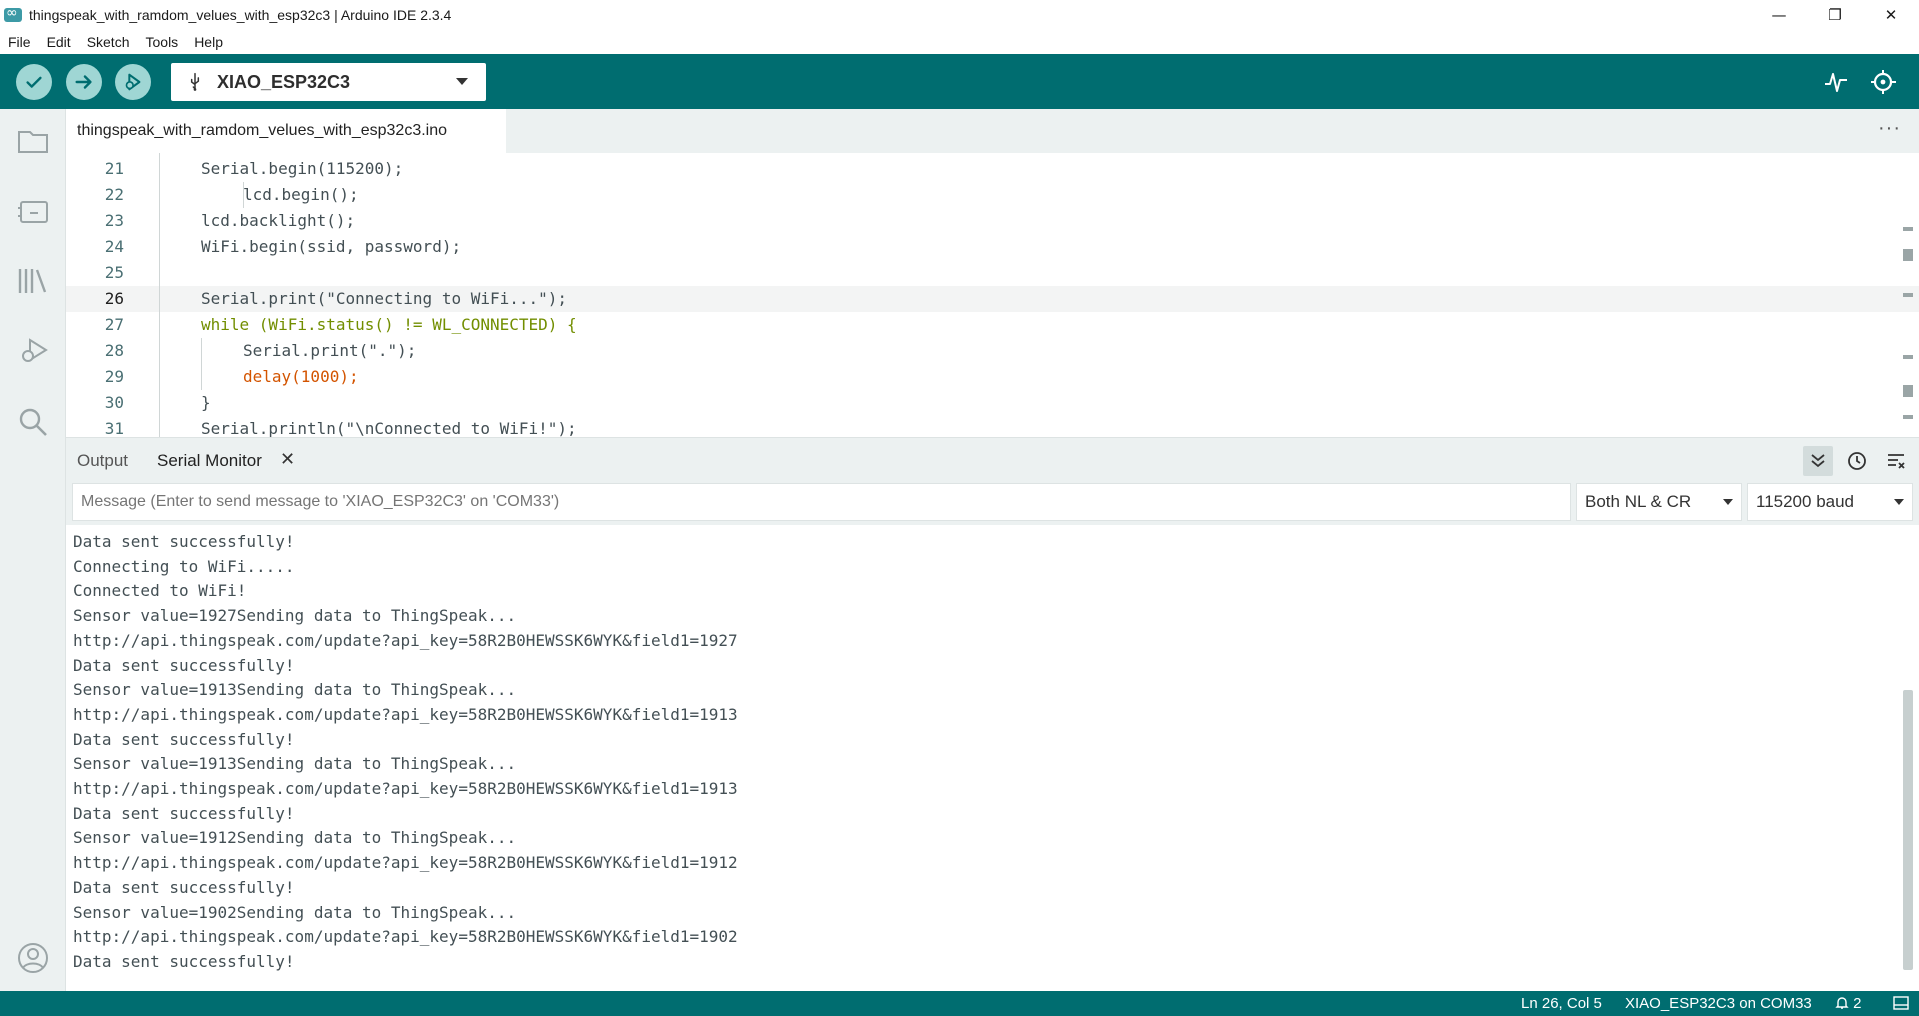 The image size is (1919, 1016). Describe the element at coordinates (1891, 14) in the screenshot. I see `close-button: ✕` at that location.